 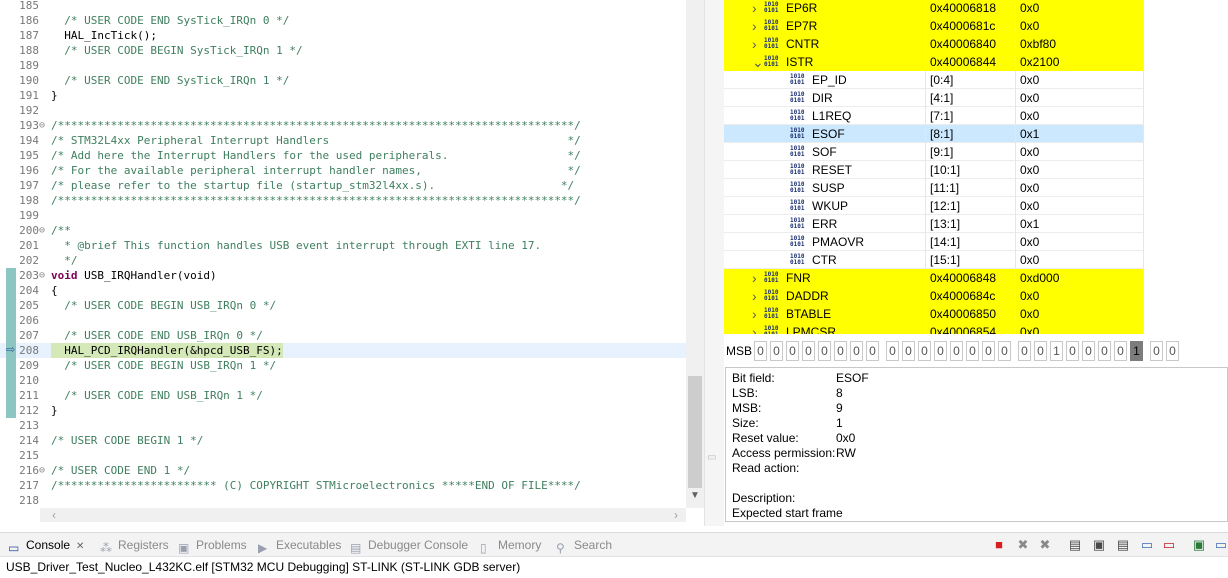 What do you see at coordinates (712, 458) in the screenshot?
I see `splitter-grip-icon: ▭` at bounding box center [712, 458].